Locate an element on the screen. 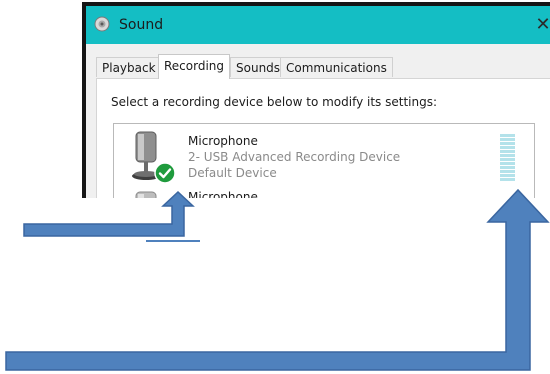 This screenshot has width=550, height=374. underline-marker is located at coordinates (173, 241).